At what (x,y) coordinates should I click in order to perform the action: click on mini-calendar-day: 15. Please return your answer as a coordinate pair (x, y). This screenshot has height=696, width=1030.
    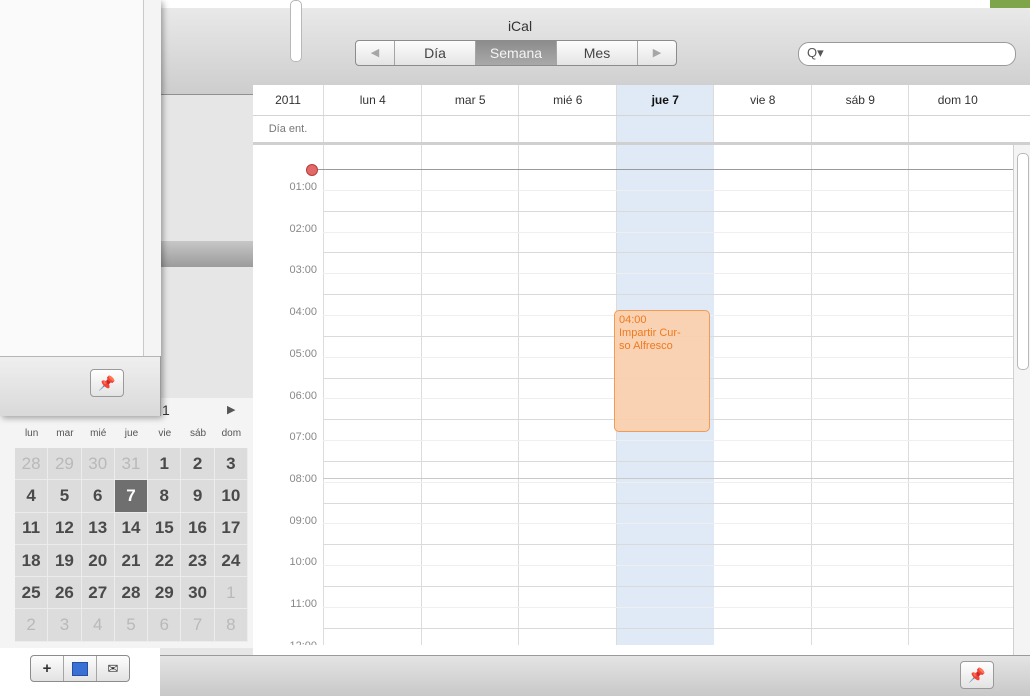
    Looking at the image, I should click on (165, 528).